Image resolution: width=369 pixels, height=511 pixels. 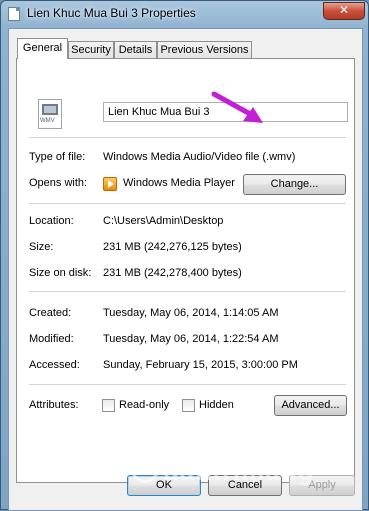 What do you see at coordinates (145, 469) in the screenshot?
I see `watermark-logo` at bounding box center [145, 469].